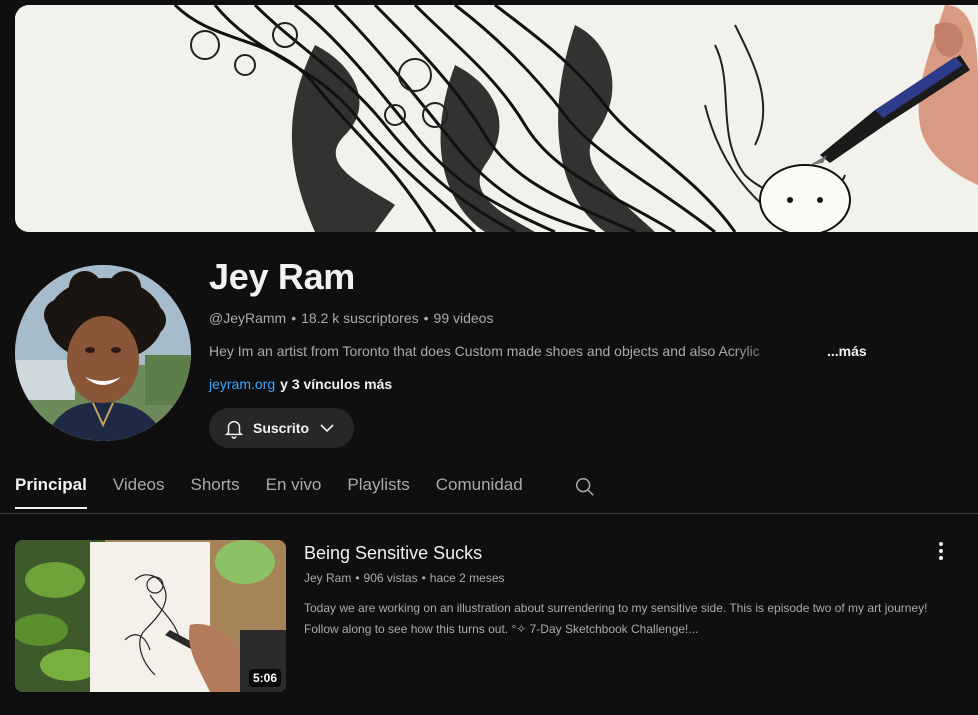 This screenshot has width=978, height=715. Describe the element at coordinates (390, 578) in the screenshot. I see `video-views: 906 vistas` at that location.